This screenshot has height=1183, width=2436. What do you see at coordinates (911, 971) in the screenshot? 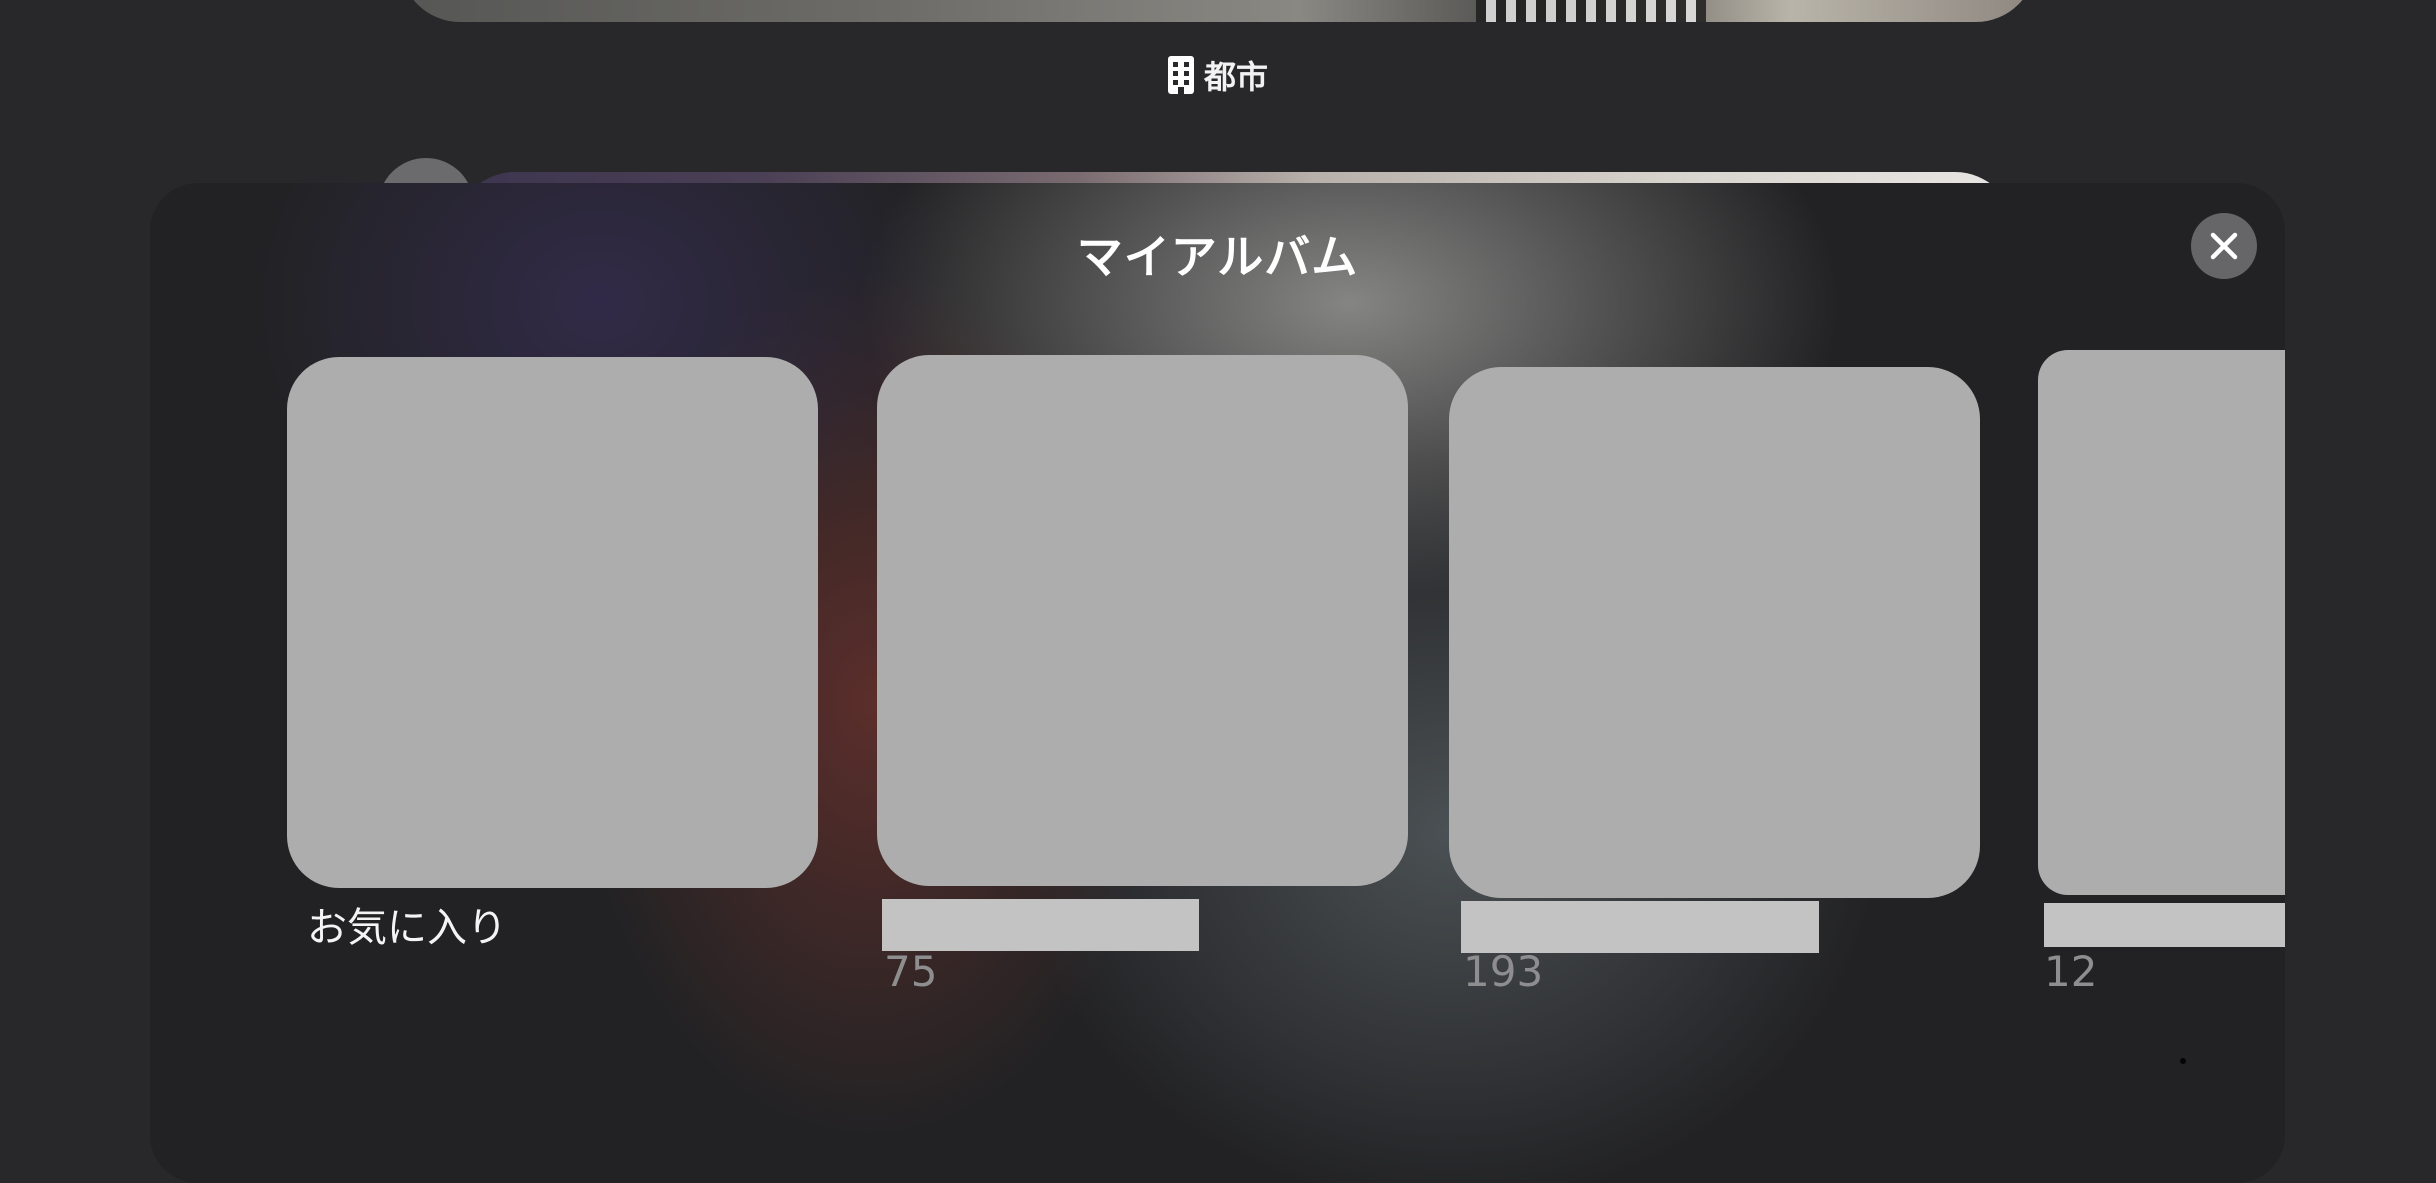
I see `album-count: 75` at bounding box center [911, 971].